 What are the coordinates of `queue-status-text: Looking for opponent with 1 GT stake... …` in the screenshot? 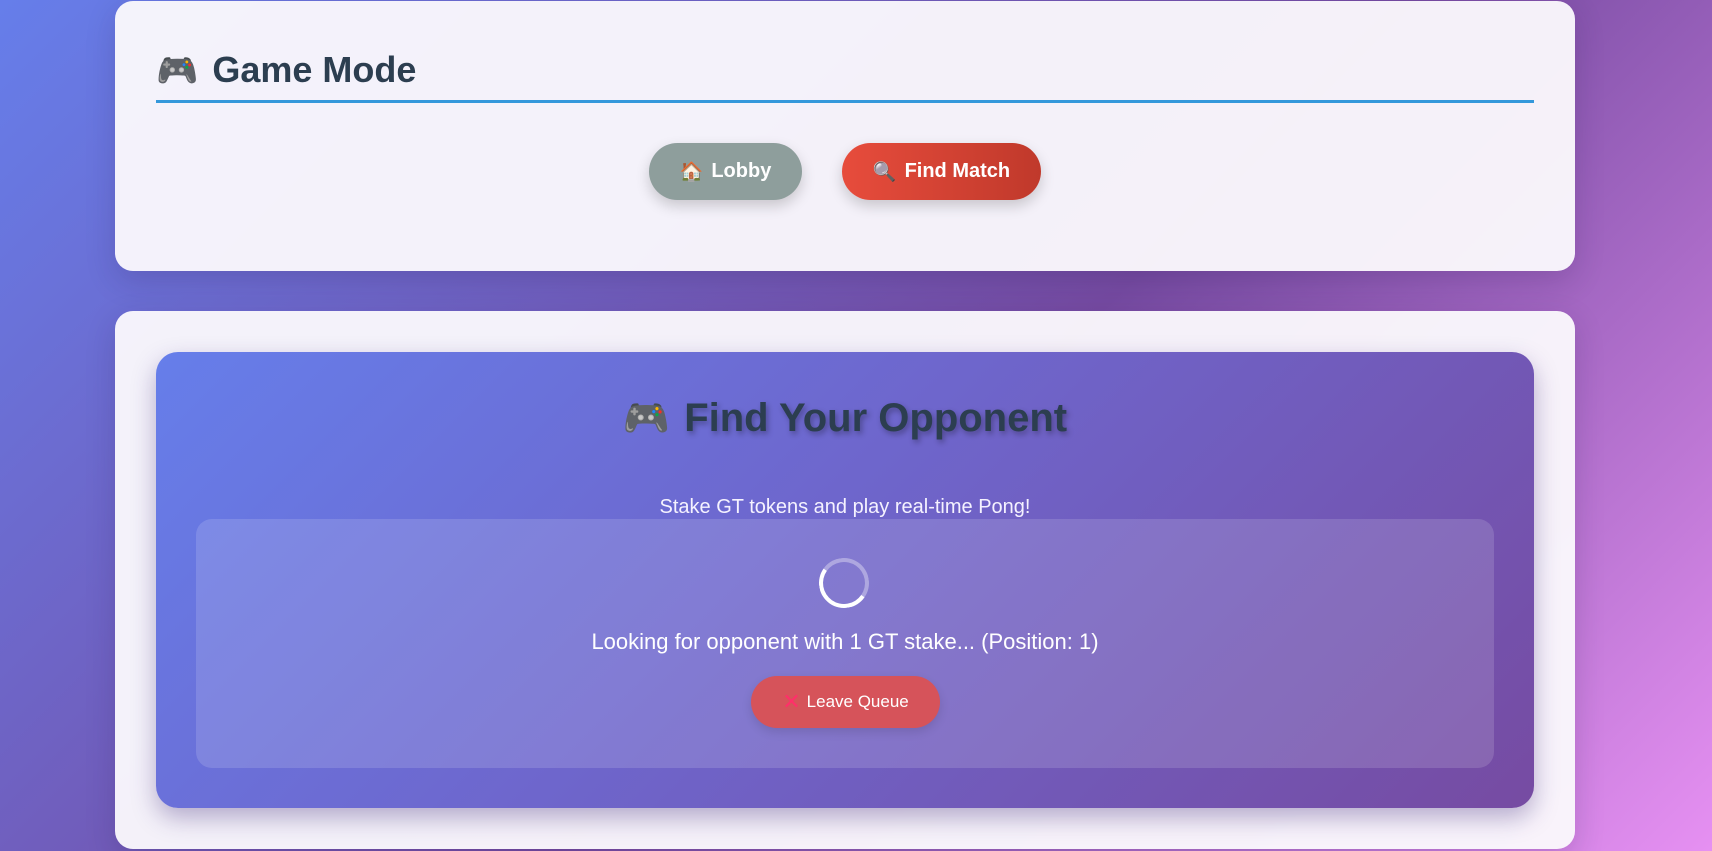 It's located at (845, 641).